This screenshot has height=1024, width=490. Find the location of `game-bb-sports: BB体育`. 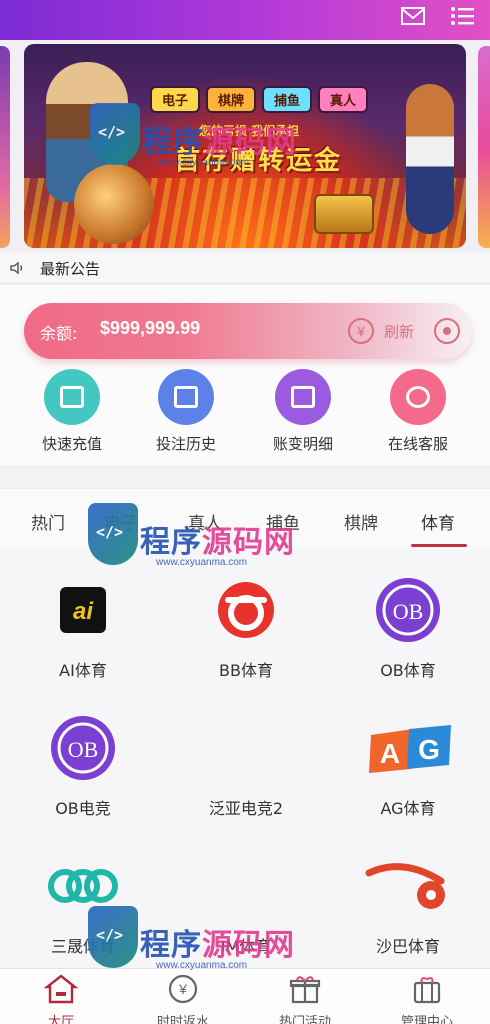

game-bb-sports: BB体育 is located at coordinates (246, 630).